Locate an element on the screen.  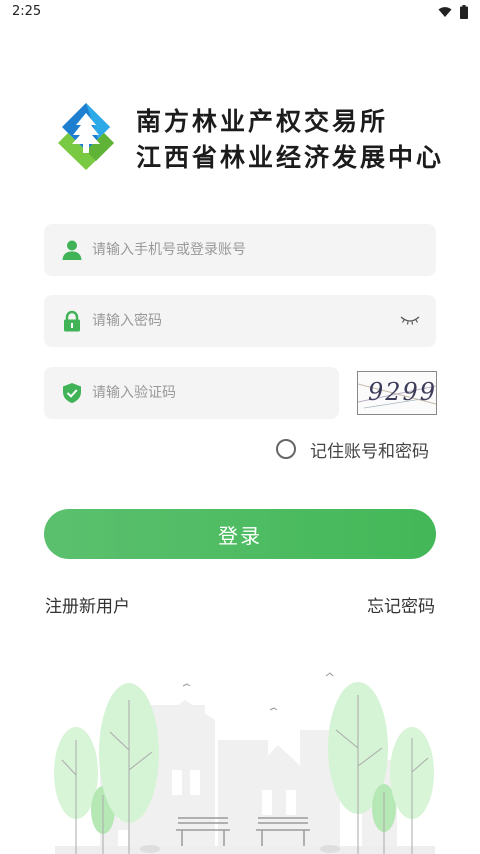
wifi-icon is located at coordinates (445, 12).